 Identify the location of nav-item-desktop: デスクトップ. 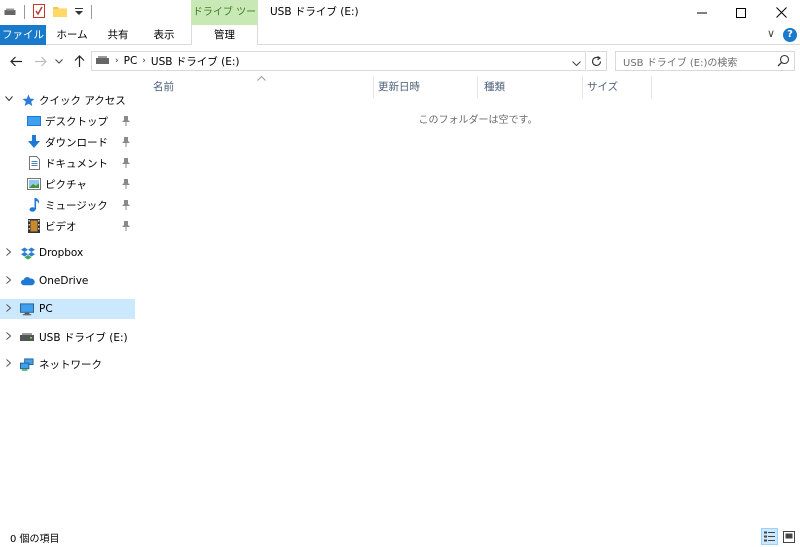
(67, 121).